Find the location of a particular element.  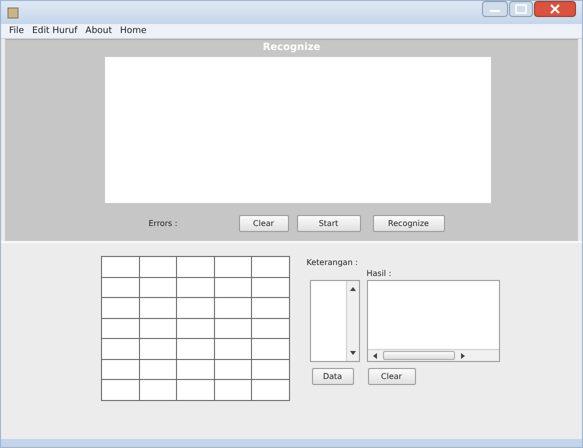

menu-item: Home is located at coordinates (133, 31).